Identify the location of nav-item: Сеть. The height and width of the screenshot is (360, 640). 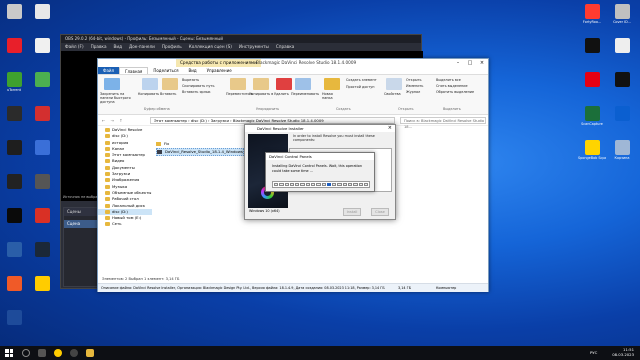
(125, 224).